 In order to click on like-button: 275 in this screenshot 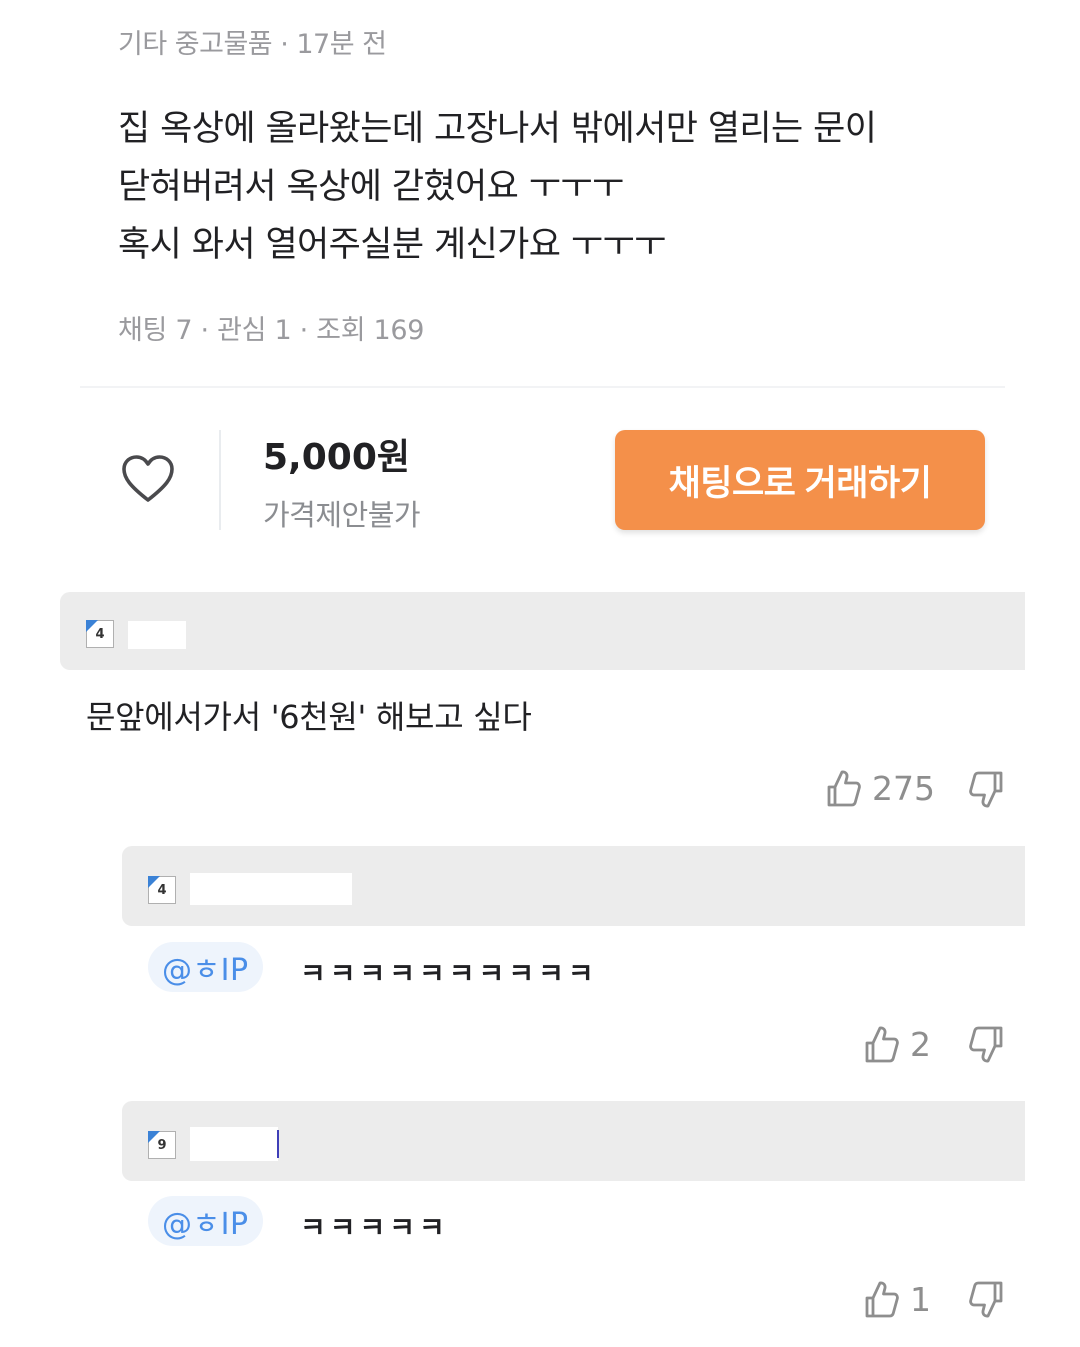, I will do `click(880, 788)`.